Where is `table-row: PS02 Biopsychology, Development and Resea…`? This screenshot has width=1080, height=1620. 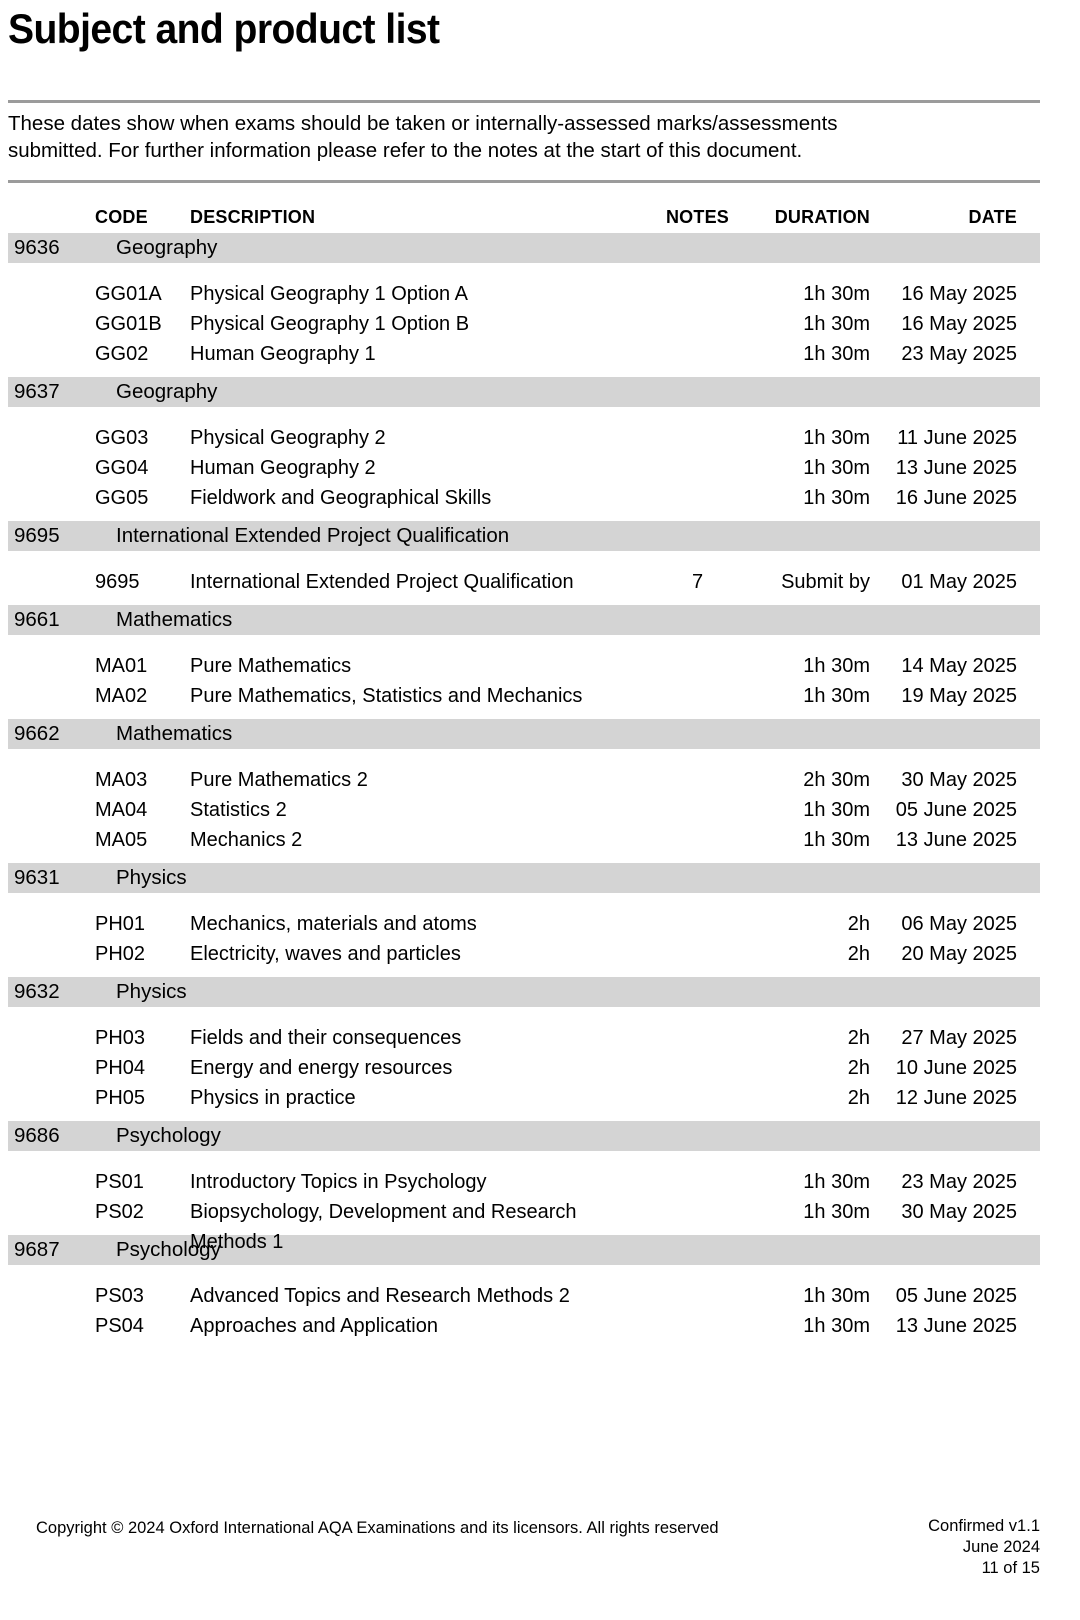
table-row: PS02 Biopsychology, Development and Resea… is located at coordinates (524, 1225).